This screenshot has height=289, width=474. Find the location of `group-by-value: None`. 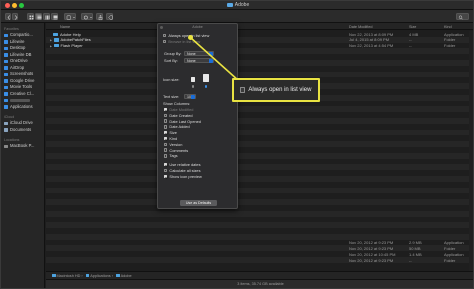

group-by-value: None is located at coordinates (191, 53).